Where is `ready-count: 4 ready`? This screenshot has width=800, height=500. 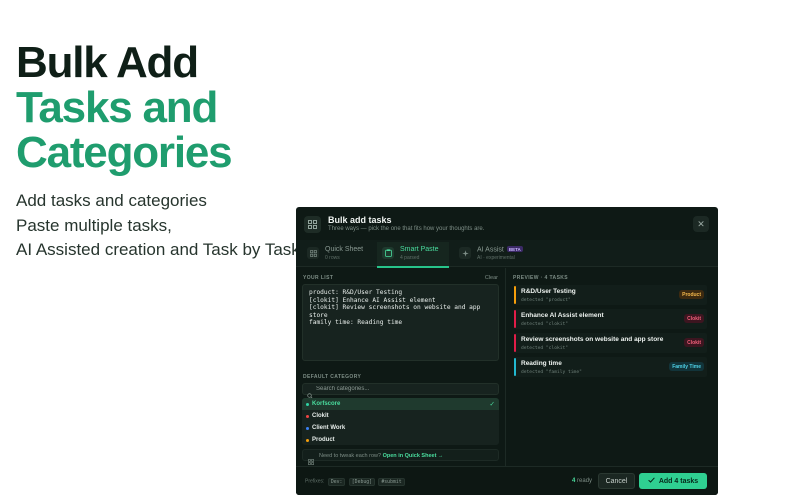 ready-count: 4 ready is located at coordinates (582, 481).